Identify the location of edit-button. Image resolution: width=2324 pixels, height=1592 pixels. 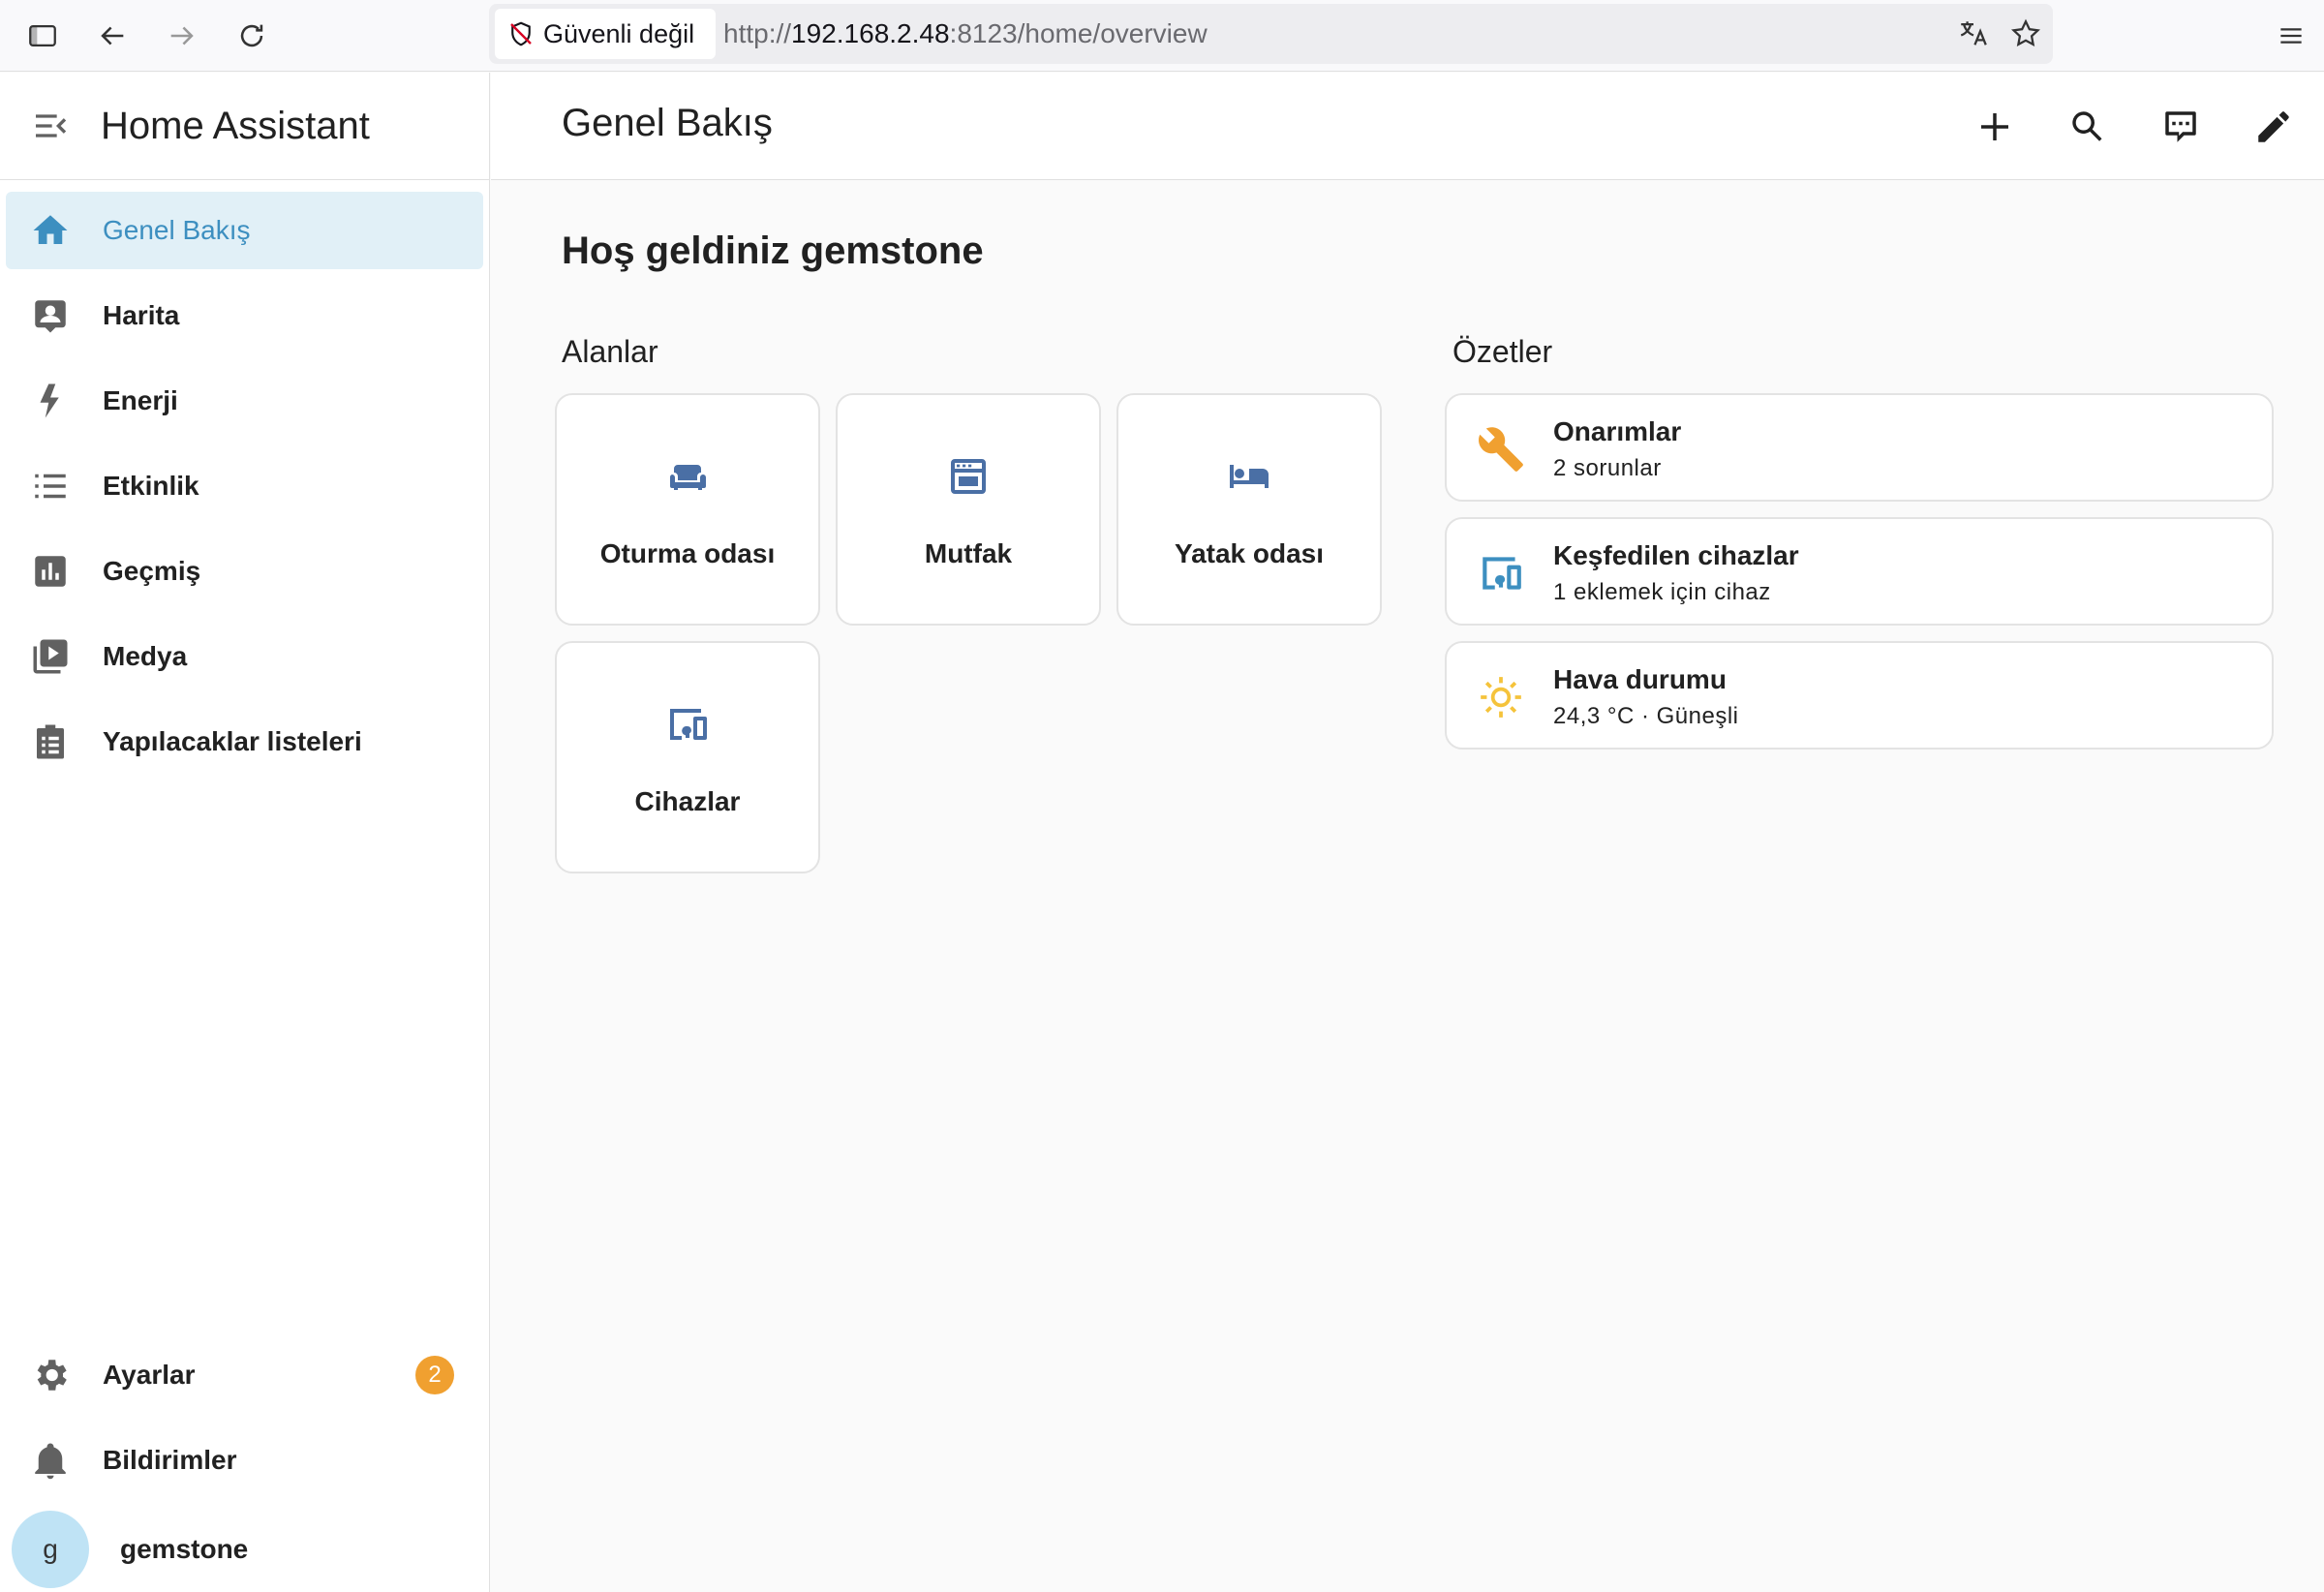
(2274, 127).